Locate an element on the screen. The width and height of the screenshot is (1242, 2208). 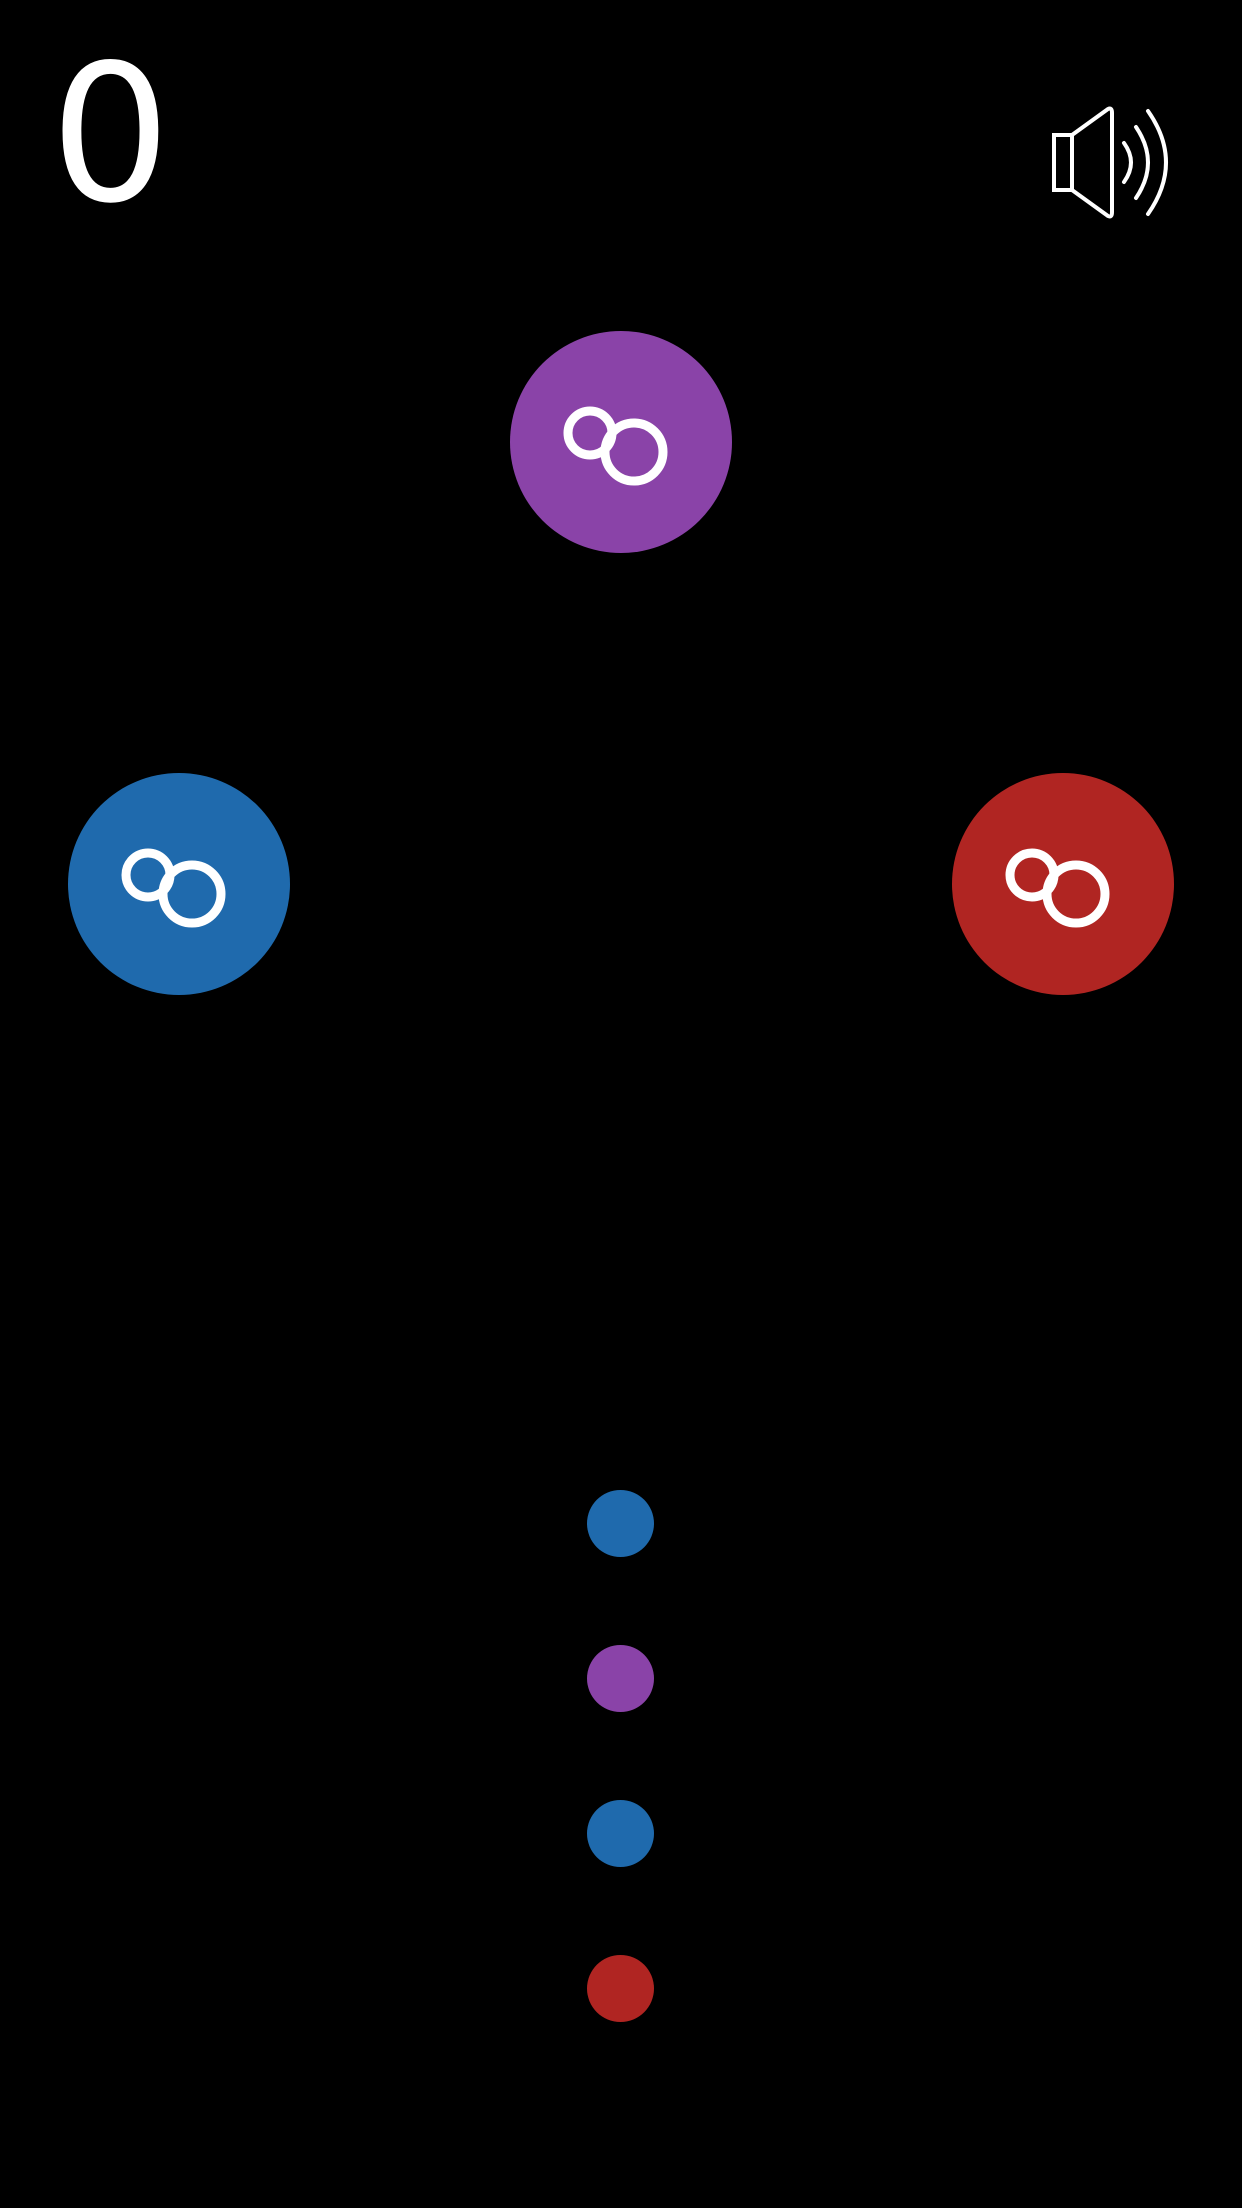
target-circle-blue is located at coordinates (179, 884).